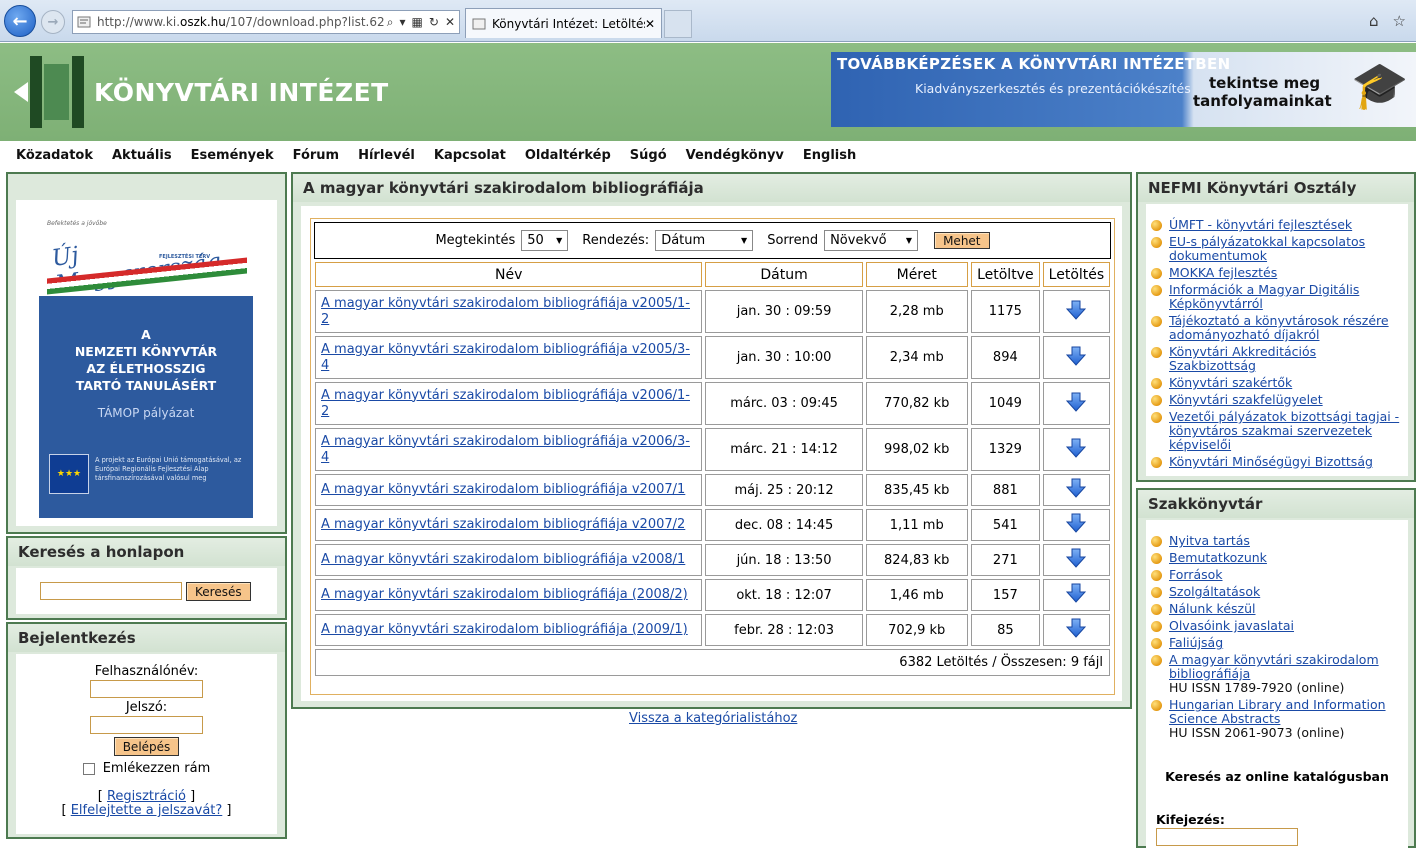  I want to click on site-search-button: Keresés, so click(218, 591).